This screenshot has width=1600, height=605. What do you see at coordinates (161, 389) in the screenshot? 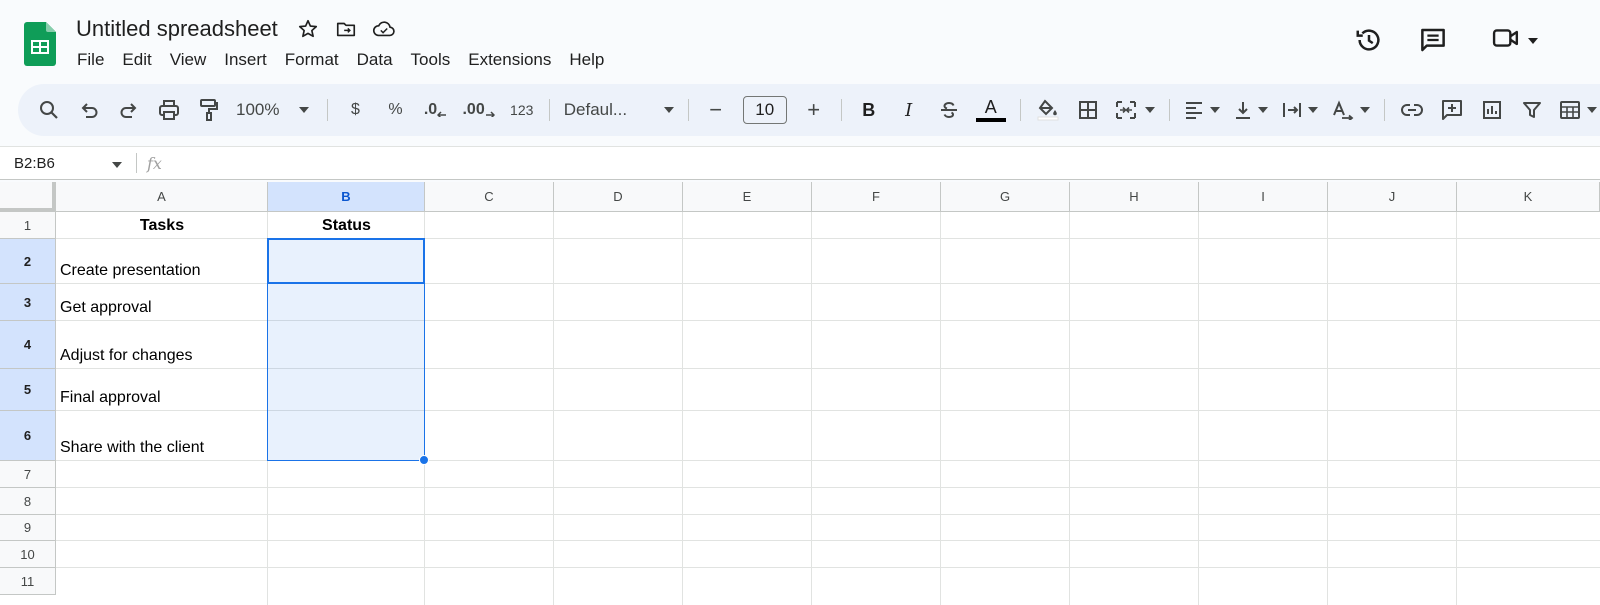
I see `cell-a5: Final approval` at bounding box center [161, 389].